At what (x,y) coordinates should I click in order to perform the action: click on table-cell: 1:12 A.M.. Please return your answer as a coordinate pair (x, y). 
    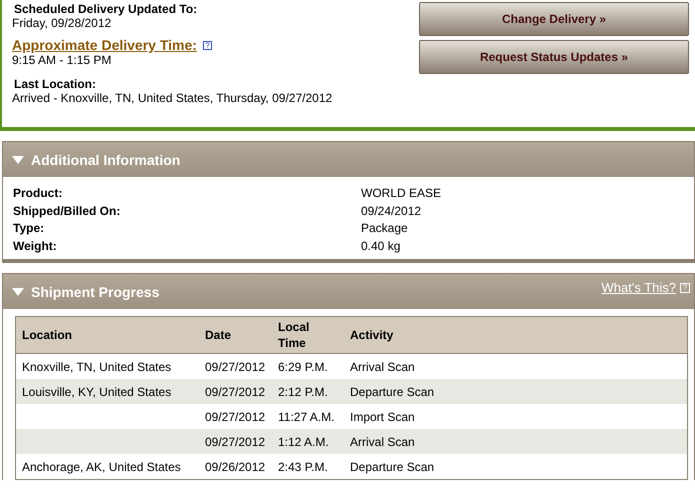
    Looking at the image, I should click on (308, 441).